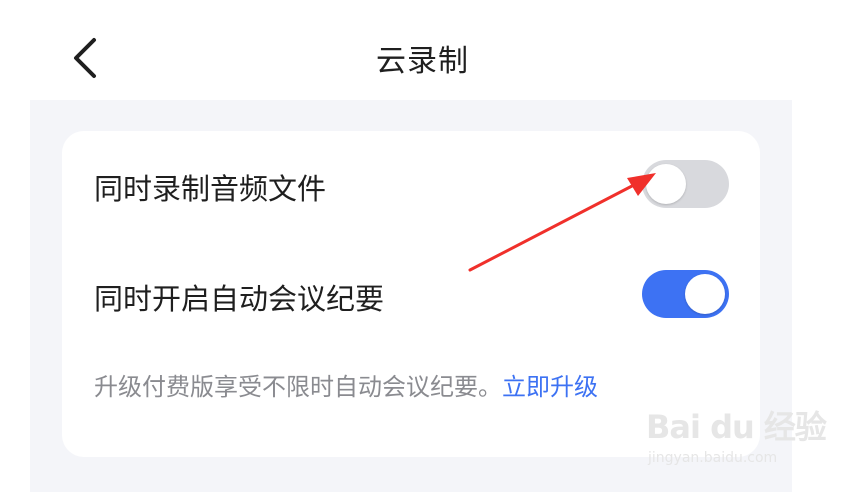 The height and width of the screenshot is (492, 845). What do you see at coordinates (422, 61) in the screenshot?
I see `page-title: 云录制` at bounding box center [422, 61].